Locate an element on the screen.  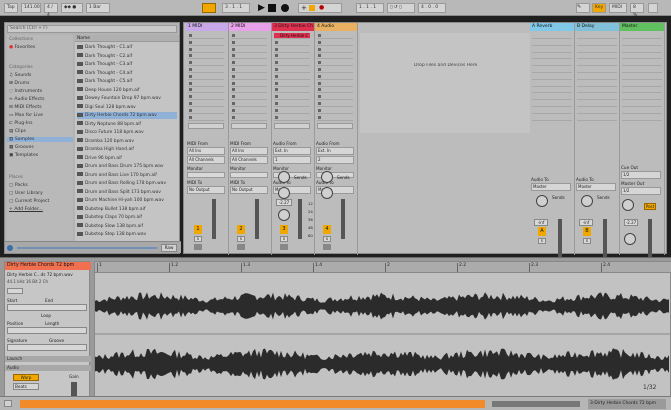
file-row: Dirty Neptune 88 bpm.aif is located at coordinates (127, 124).